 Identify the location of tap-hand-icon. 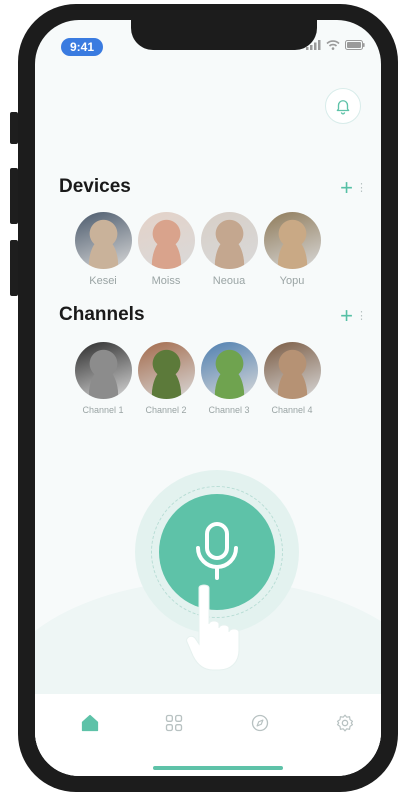
(213, 627).